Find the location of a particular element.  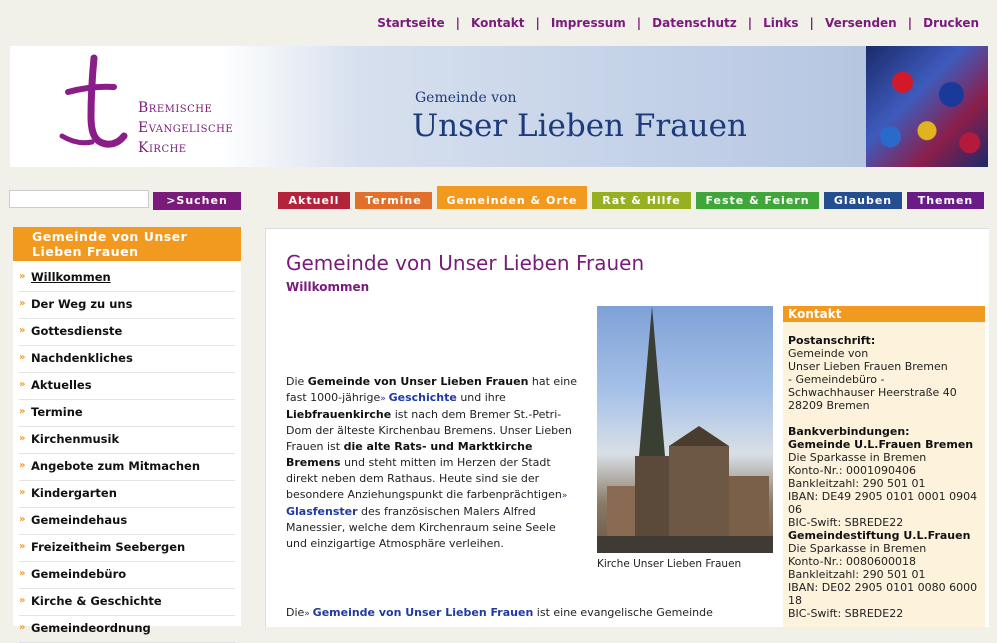

tab-rat-hilfe: Rat & Hilfe is located at coordinates (641, 200).